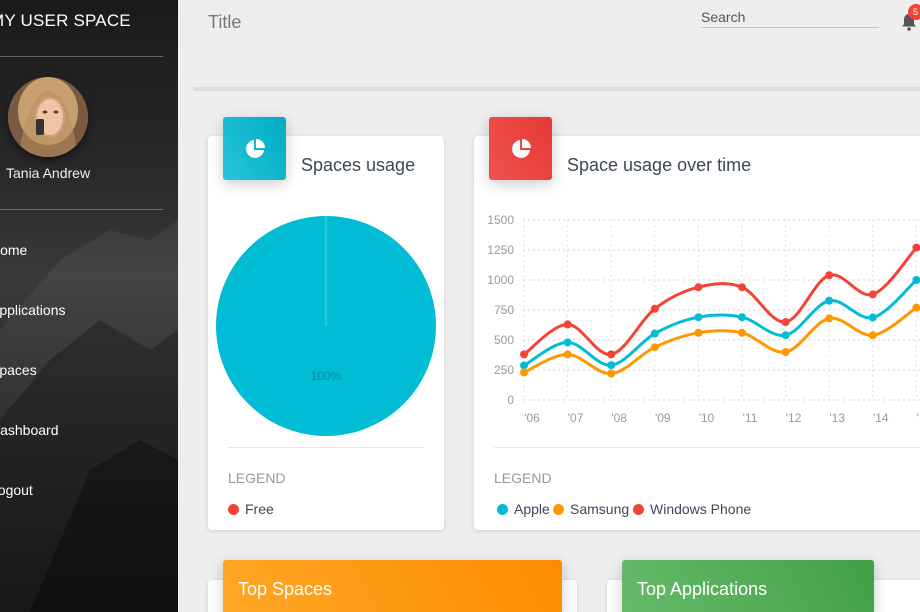 The height and width of the screenshot is (612, 920). I want to click on legend-label: Windows Phone, so click(701, 509).